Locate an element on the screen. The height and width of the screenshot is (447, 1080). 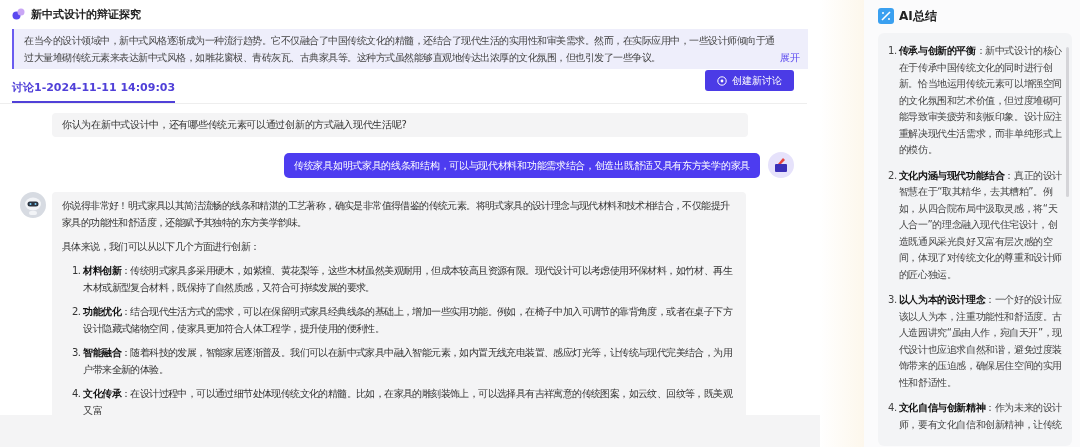
summary-item-text: 文化内涵与现代功能结合：真正的设计智慧在于“取其精华，去其糟粕”。例如，从四合院布局中汲取灵感，将“天人合一”的理念融入现代住宅设计，创造既通风采光良好又富有层次感的空间，体现了对传统文化的尊重和设计师的匠心独运。 is located at coordinates (980, 225).